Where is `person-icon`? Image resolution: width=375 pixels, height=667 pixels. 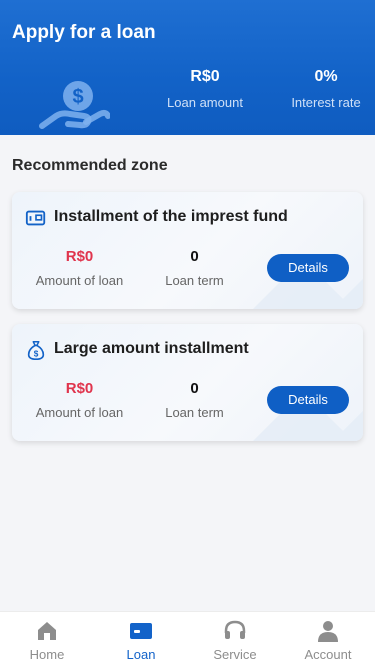 person-icon is located at coordinates (328, 631).